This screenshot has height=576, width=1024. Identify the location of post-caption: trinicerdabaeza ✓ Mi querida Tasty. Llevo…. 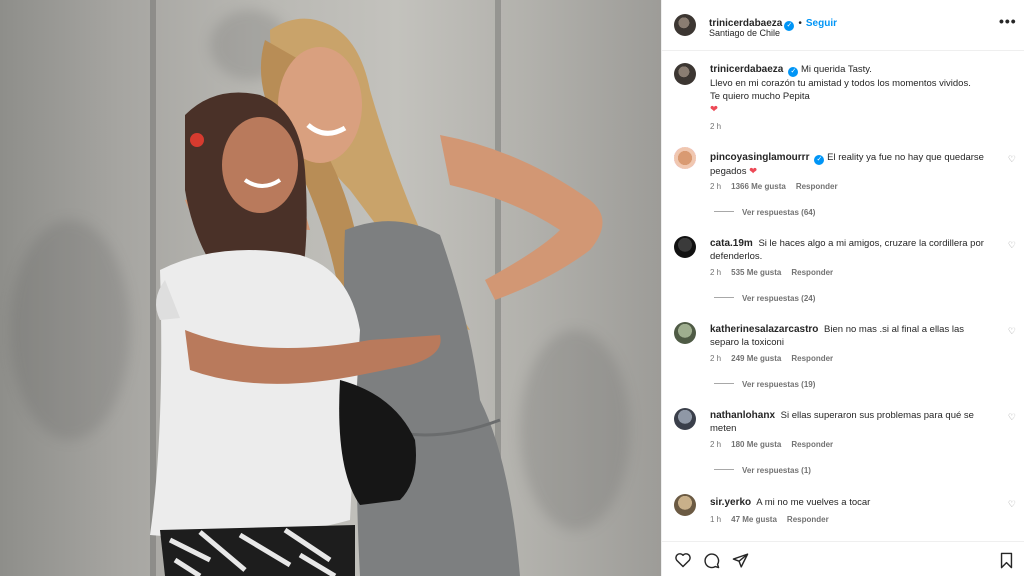
(843, 96).